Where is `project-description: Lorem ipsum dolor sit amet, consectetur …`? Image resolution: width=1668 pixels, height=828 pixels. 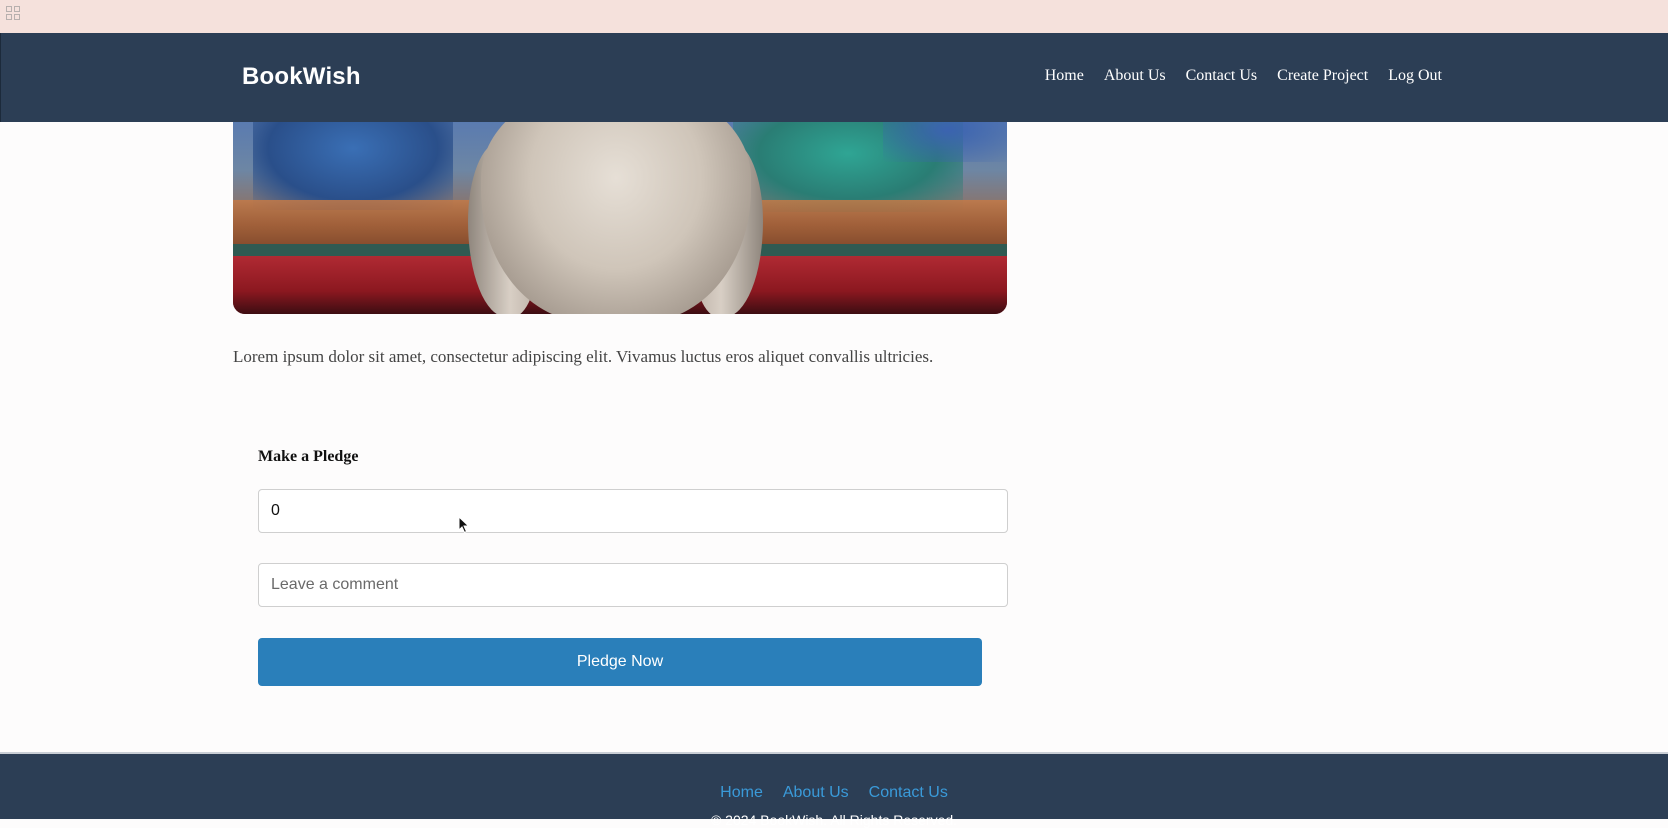
project-description: Lorem ipsum dolor sit amet, consectetur … is located at coordinates (583, 356).